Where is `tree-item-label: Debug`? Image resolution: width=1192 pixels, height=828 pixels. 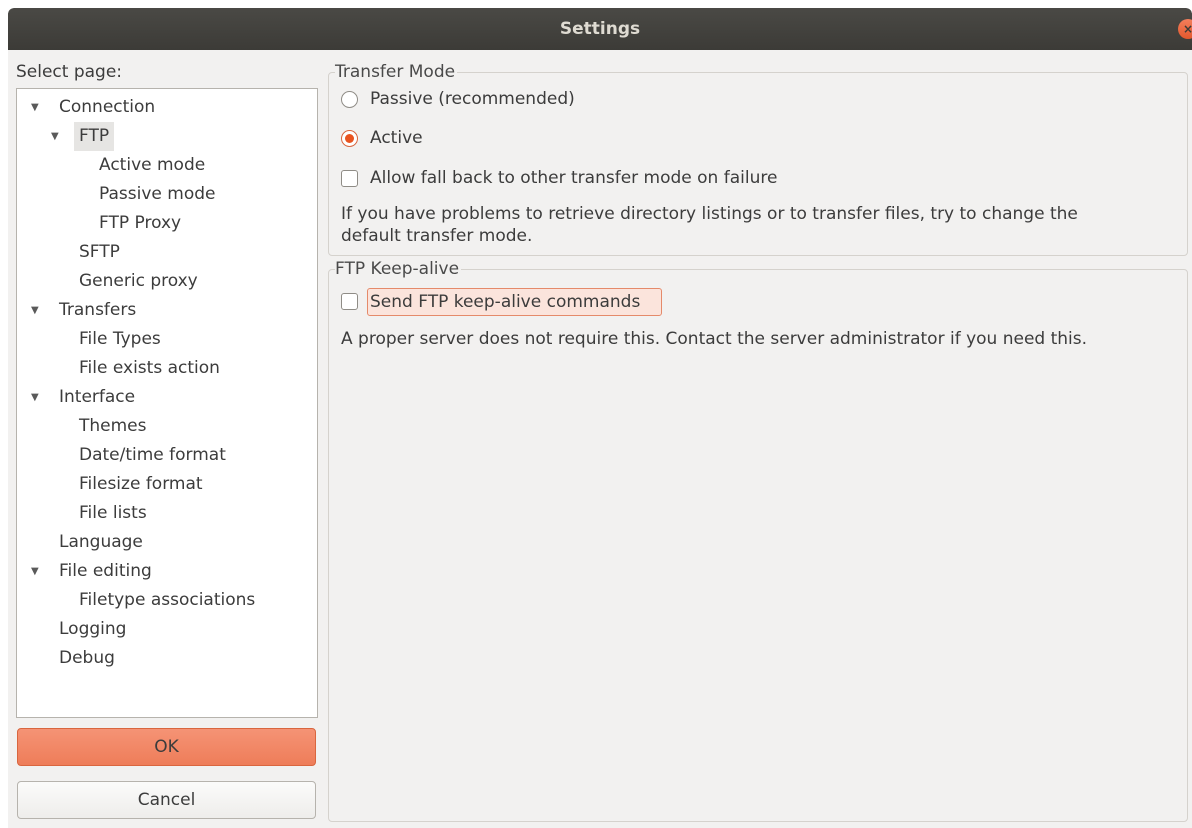
tree-item-label: Debug is located at coordinates (87, 658).